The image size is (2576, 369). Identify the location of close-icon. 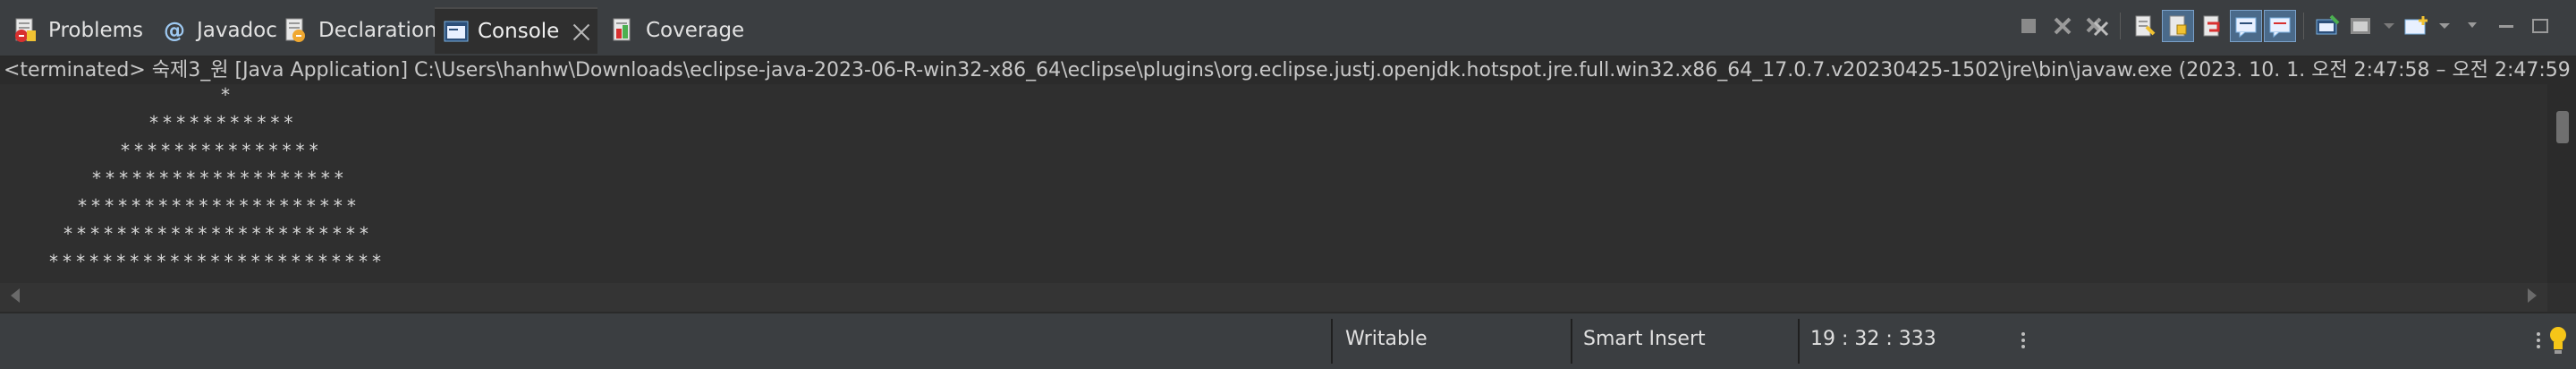
(580, 31).